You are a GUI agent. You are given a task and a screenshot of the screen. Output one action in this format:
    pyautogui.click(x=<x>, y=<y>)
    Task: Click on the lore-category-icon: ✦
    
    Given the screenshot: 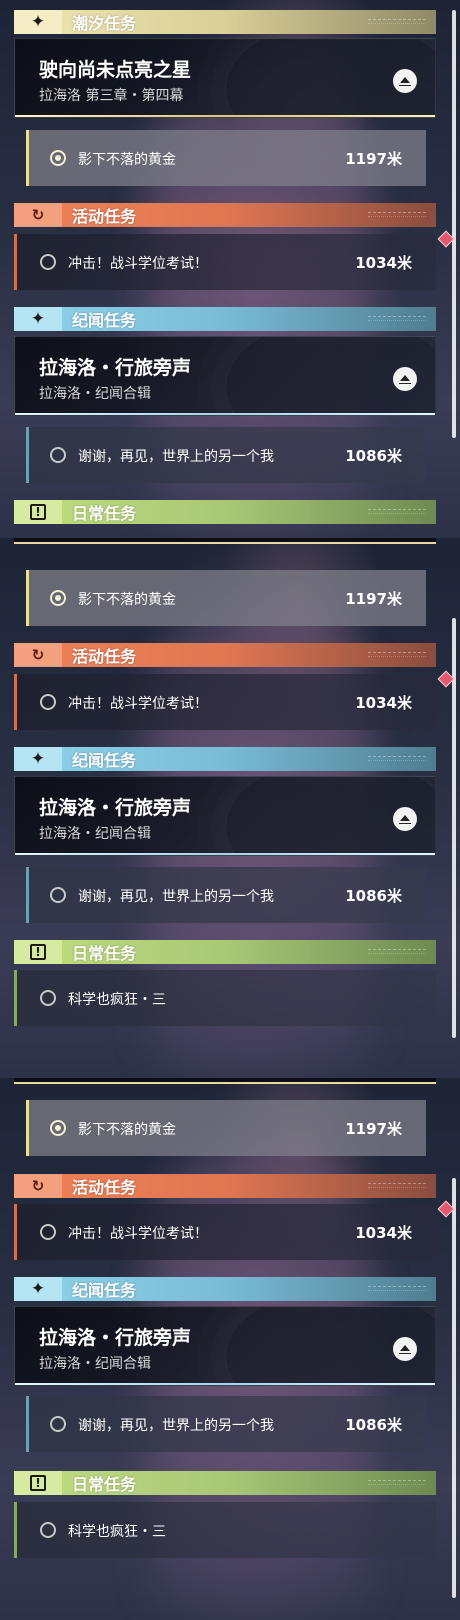 What is the action you would take?
    pyautogui.click(x=38, y=319)
    